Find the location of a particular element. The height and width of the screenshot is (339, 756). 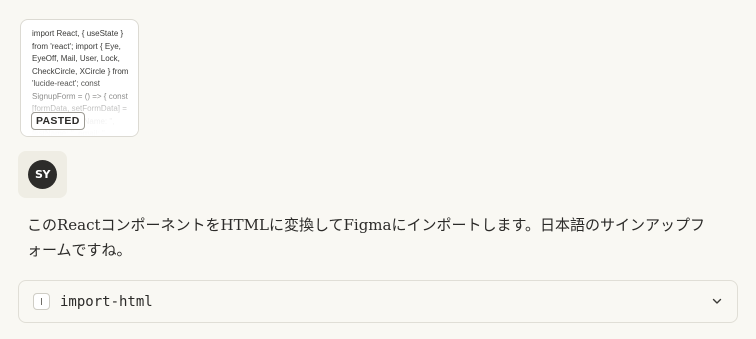

chevron-down-icon is located at coordinates (717, 301).